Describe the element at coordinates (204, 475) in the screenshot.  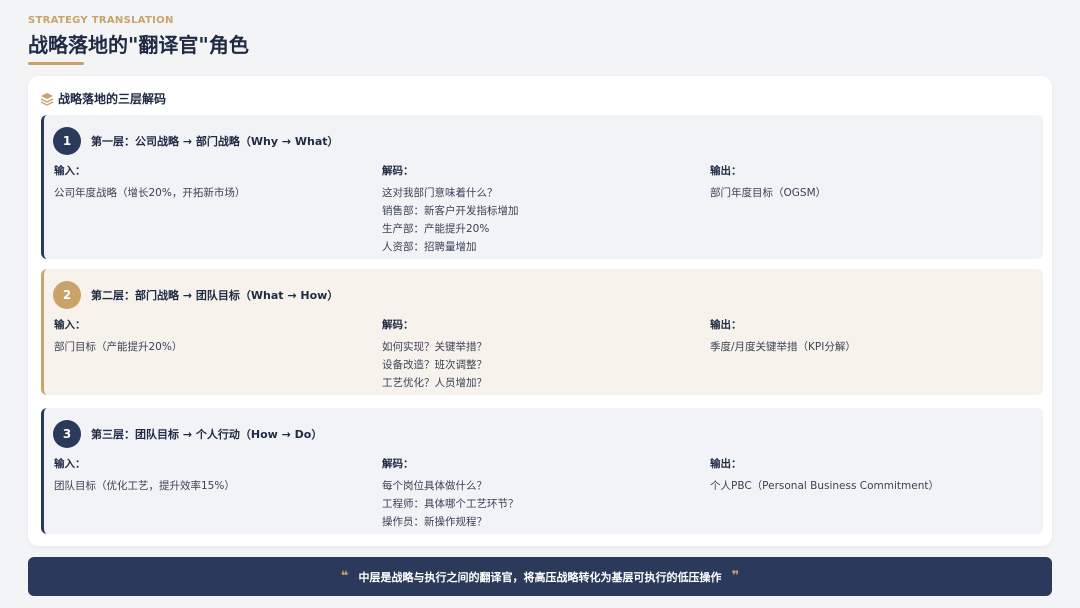
I see `input-column: 输入： 团队目标（优化工艺，提升效率15%）` at that location.